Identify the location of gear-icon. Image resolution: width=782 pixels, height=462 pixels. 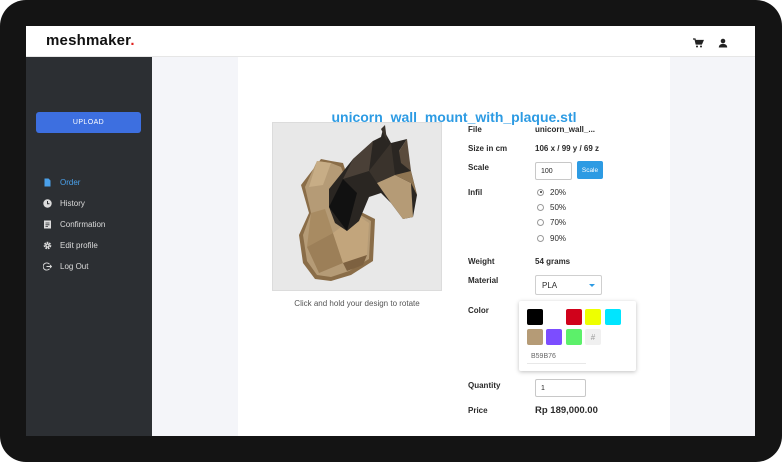
(47, 245).